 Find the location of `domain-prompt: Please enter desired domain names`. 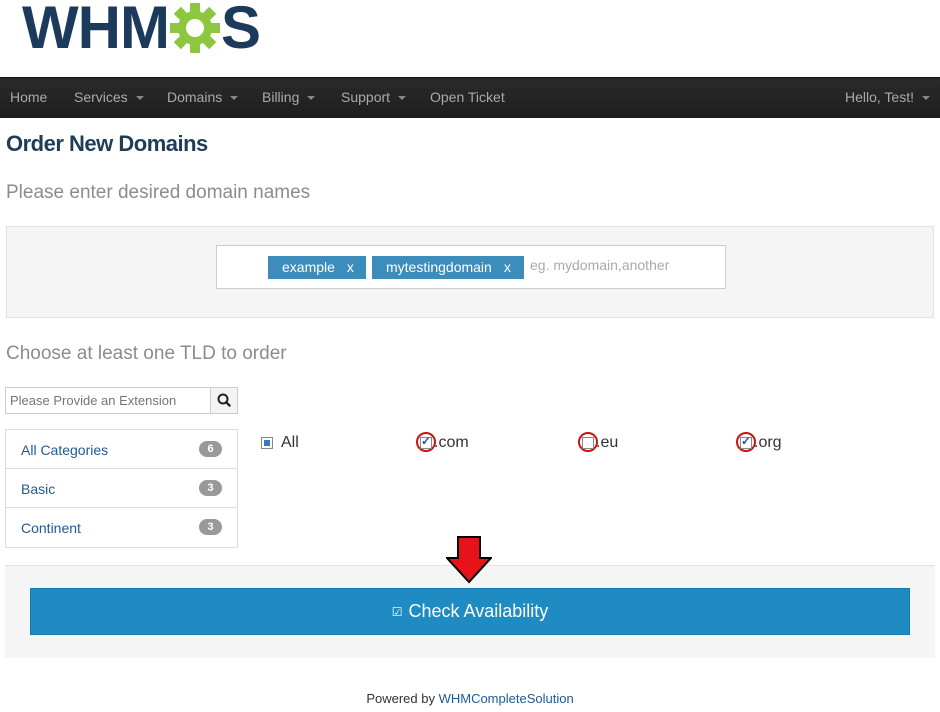

domain-prompt: Please enter desired domain names is located at coordinates (158, 192).